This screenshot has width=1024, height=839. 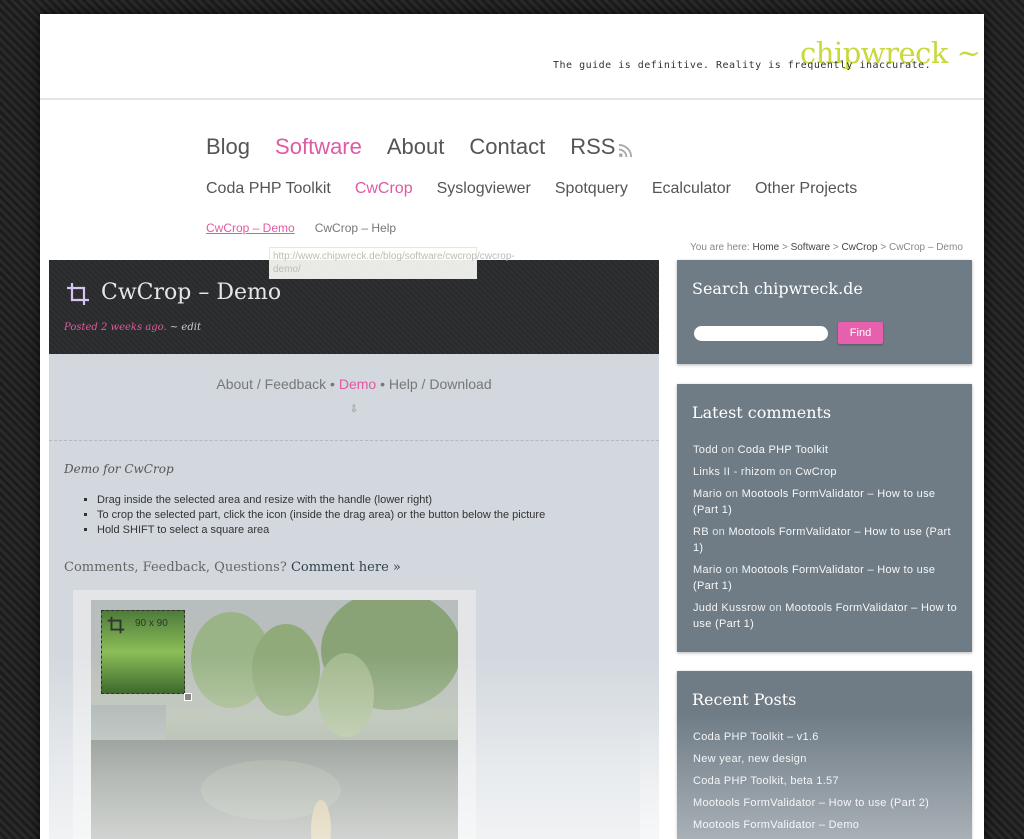 What do you see at coordinates (705, 450) in the screenshot?
I see `comment-author: Todd` at bounding box center [705, 450].